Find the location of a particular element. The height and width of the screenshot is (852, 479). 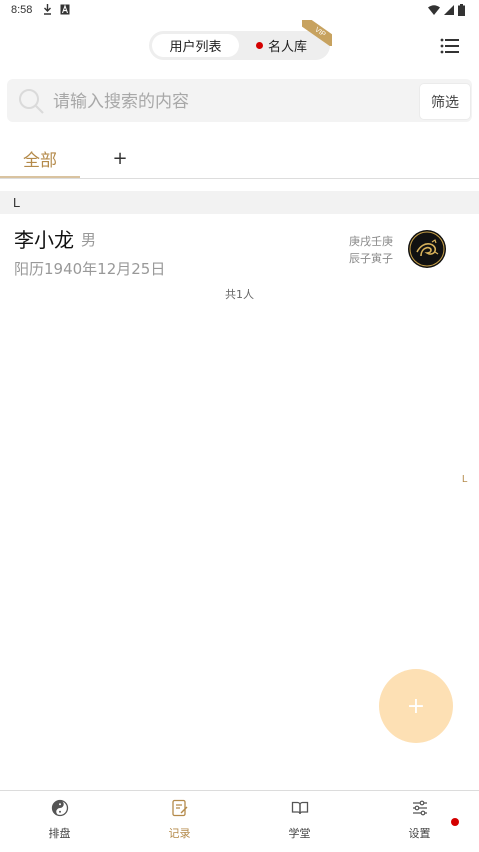

status-time: 8:58 is located at coordinates (22, 10).